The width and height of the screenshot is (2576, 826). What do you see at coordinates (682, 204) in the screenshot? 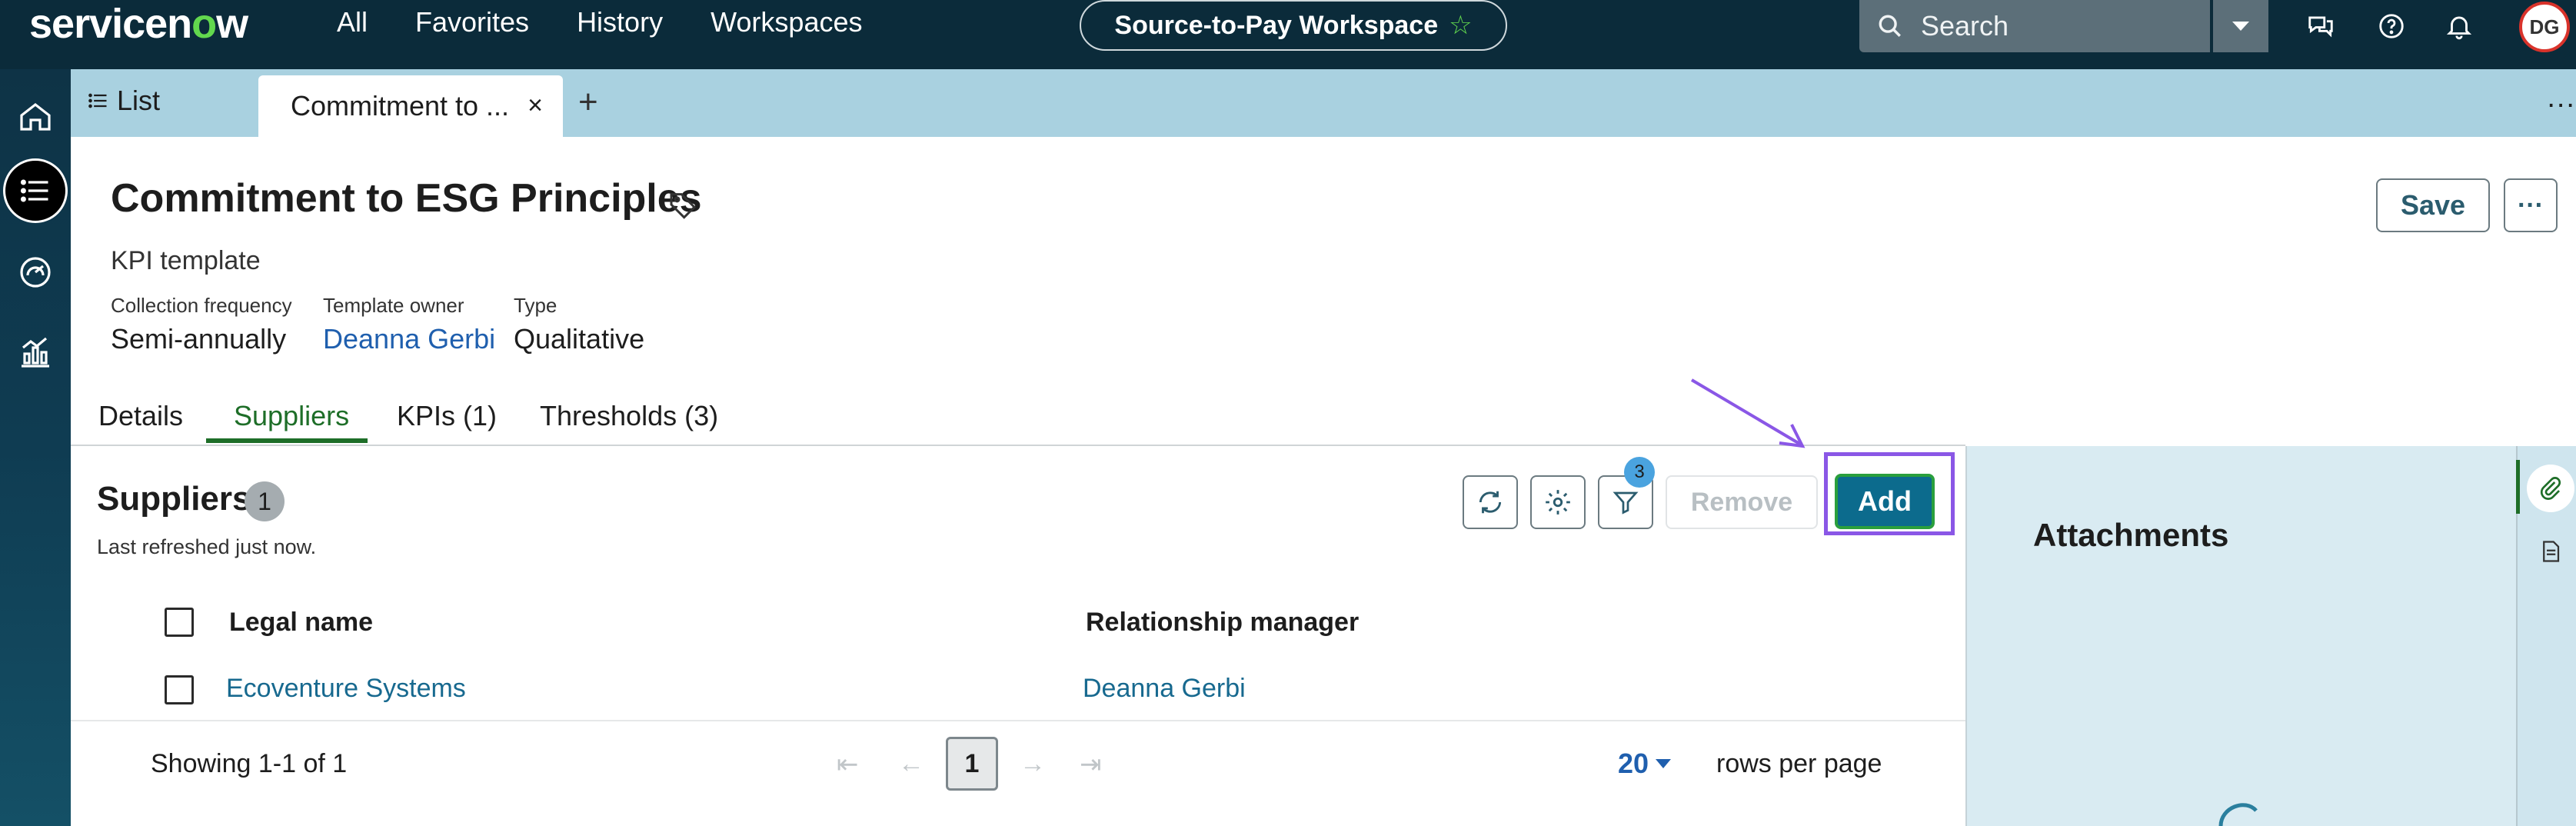
I see `tag-icon` at bounding box center [682, 204].